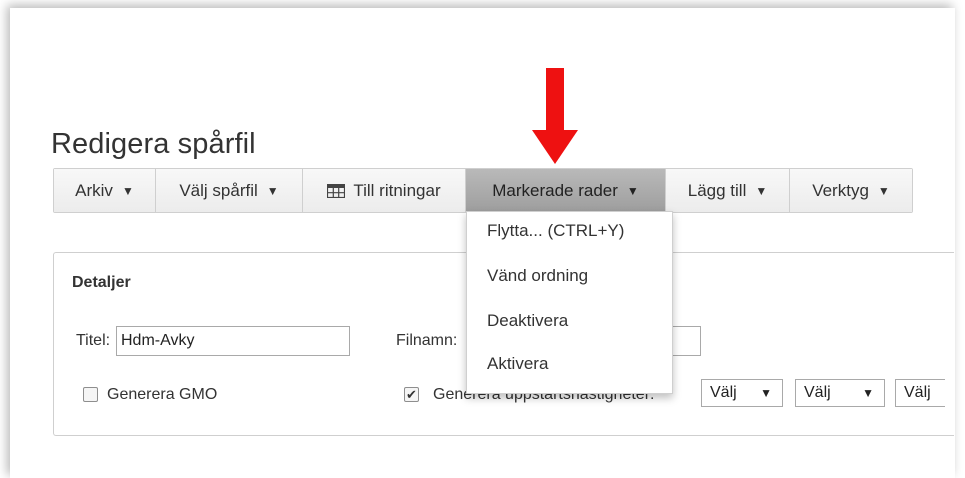 The width and height of the screenshot is (965, 478). I want to click on generera-gmo-label: Generera GMO, so click(162, 394).